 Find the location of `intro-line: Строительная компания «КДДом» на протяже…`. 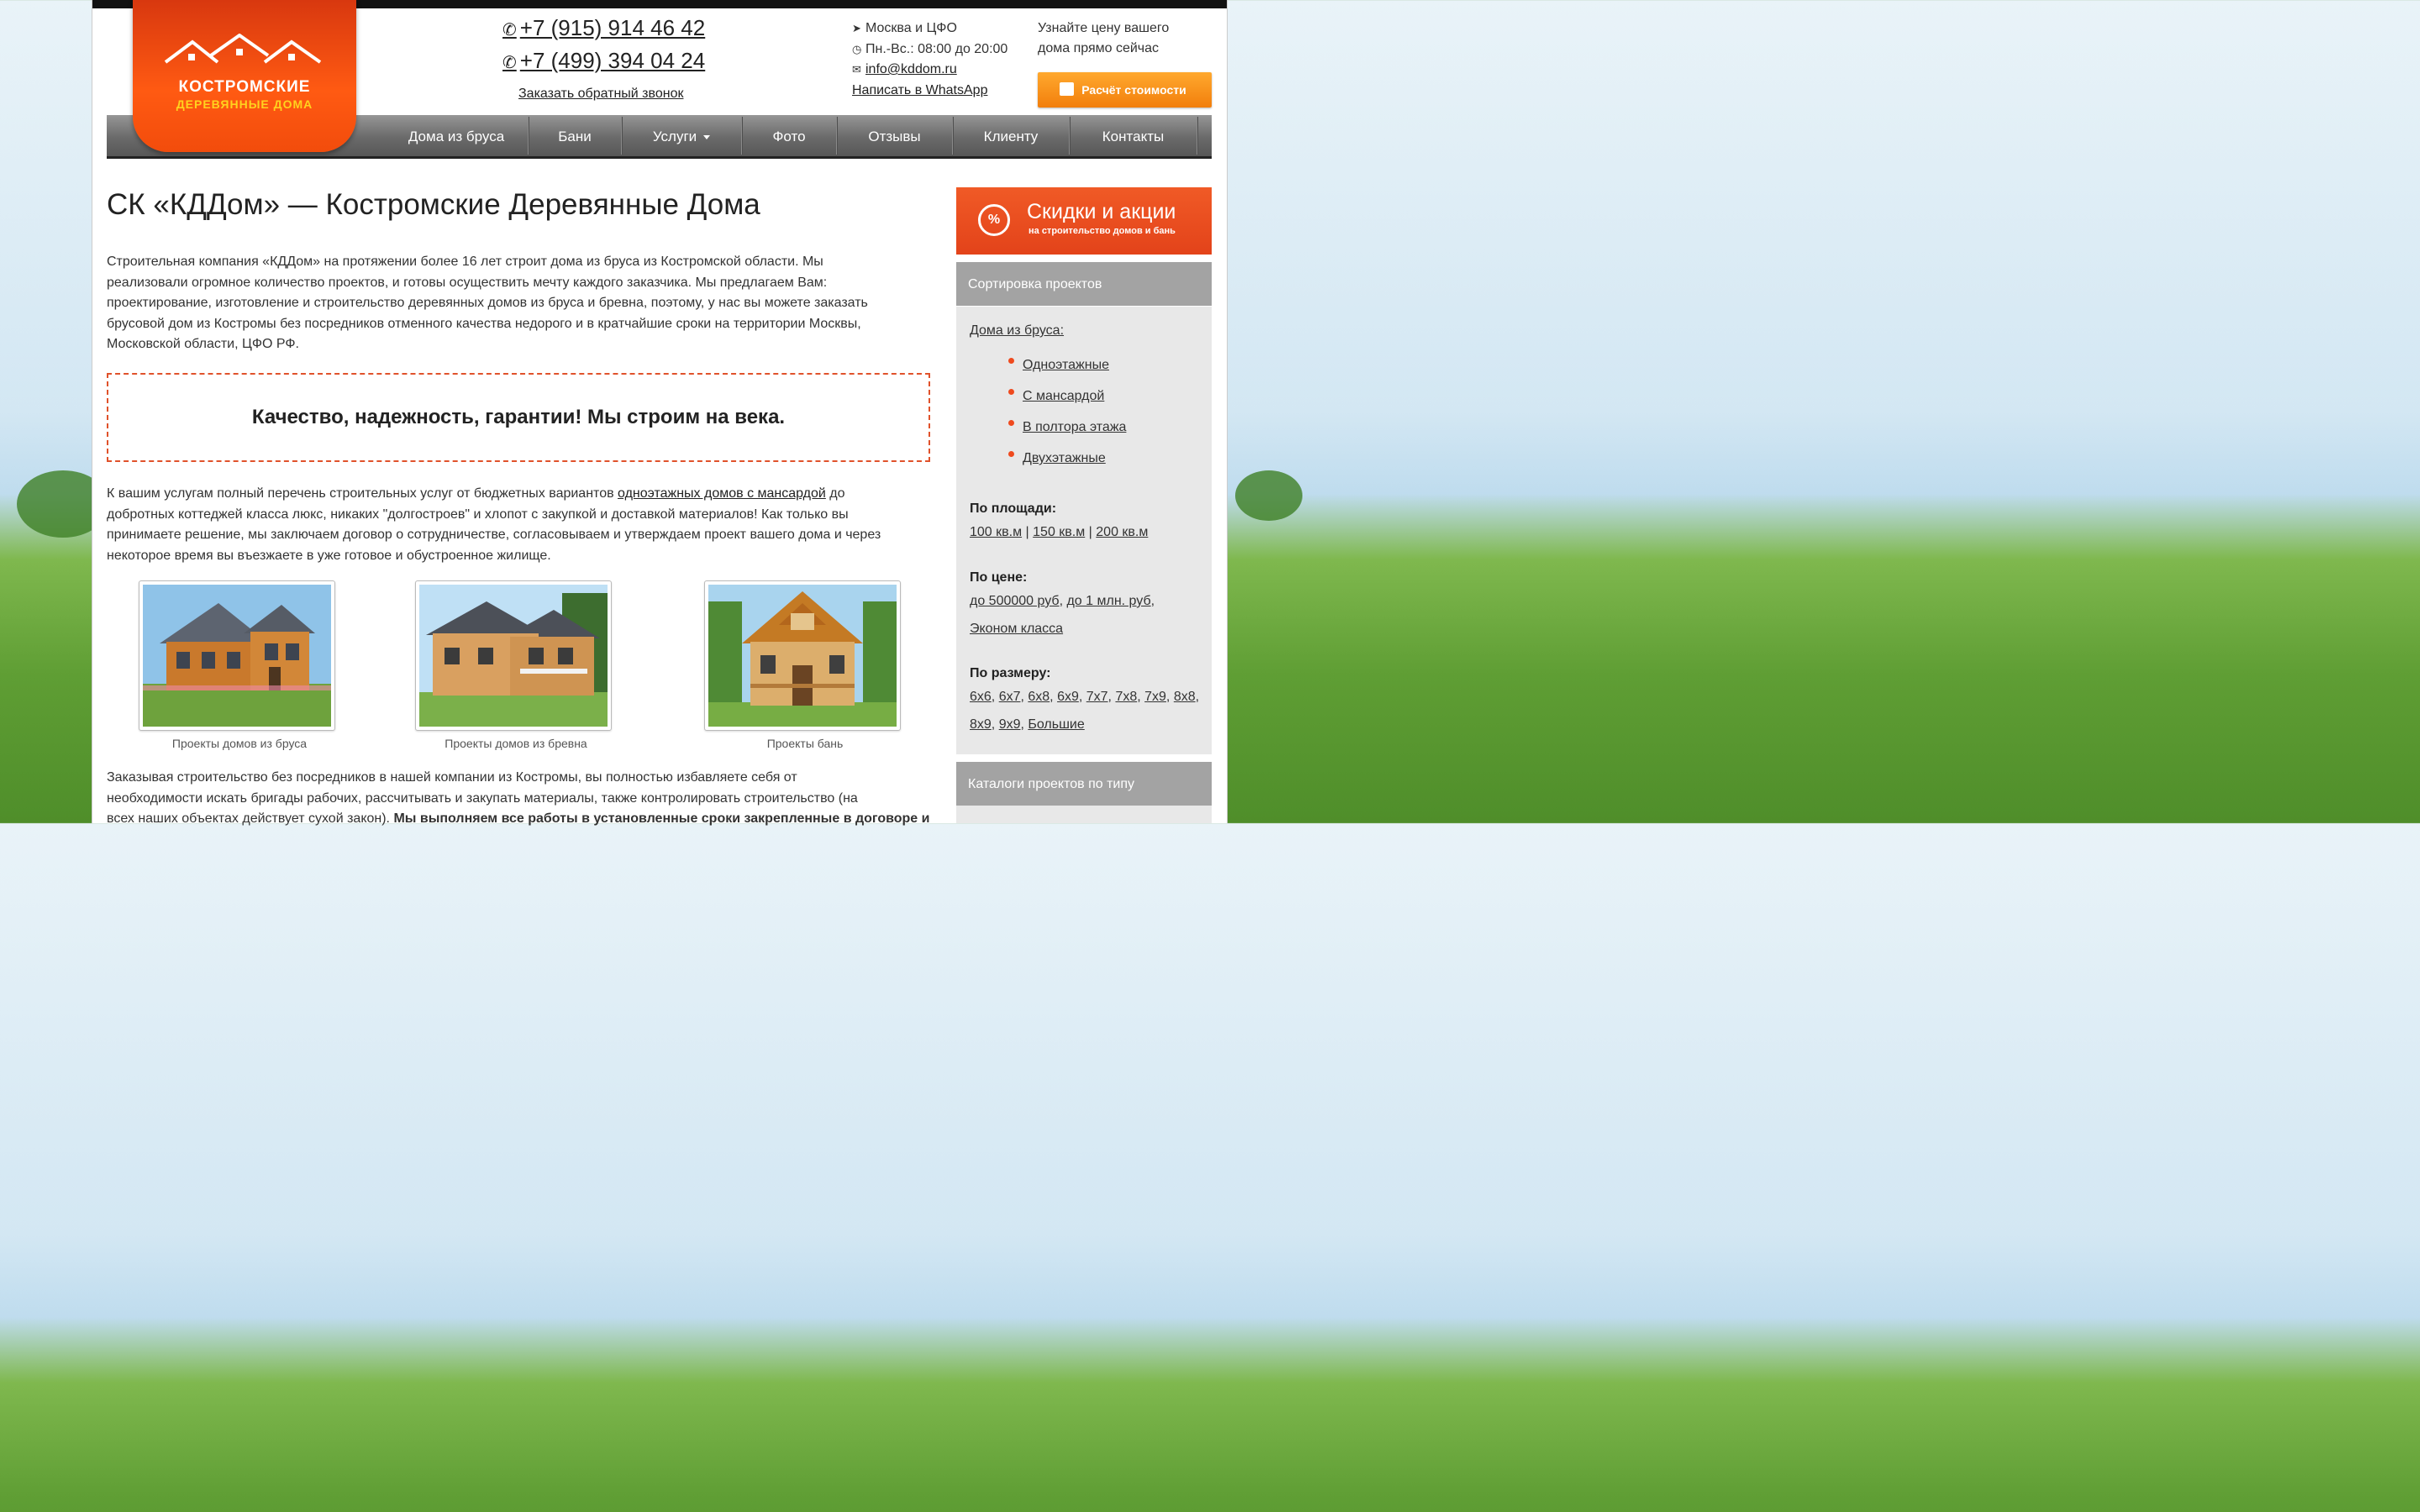

intro-line: Строительная компания «КДДом» на протяже… is located at coordinates (465, 262).